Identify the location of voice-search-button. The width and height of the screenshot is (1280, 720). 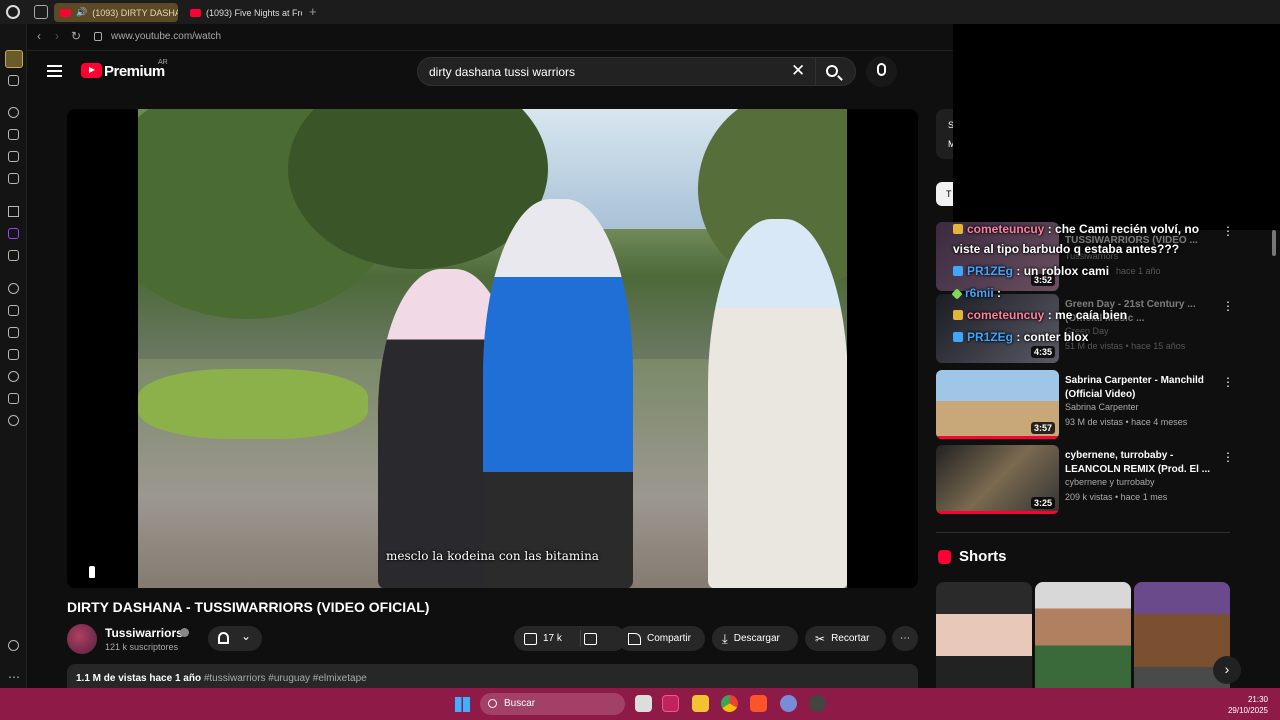
(881, 71).